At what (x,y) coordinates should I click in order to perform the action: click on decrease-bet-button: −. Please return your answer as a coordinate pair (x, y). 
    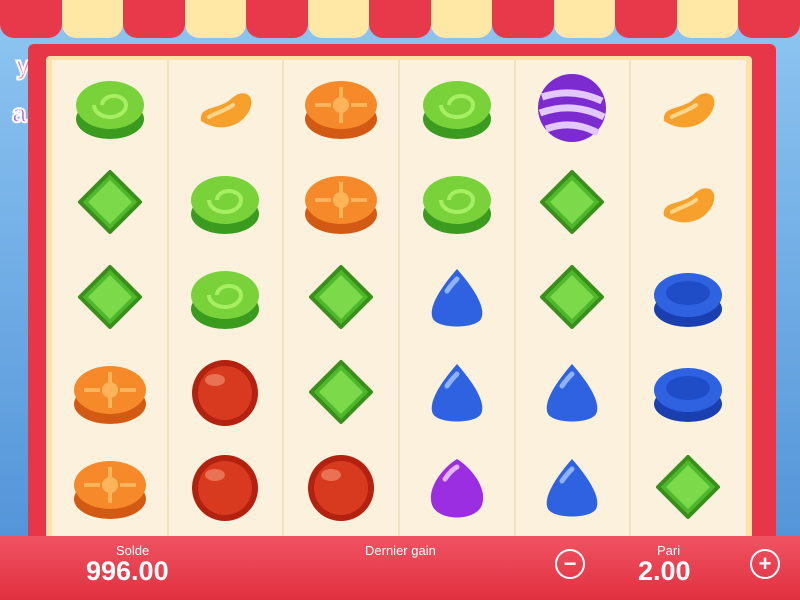
    Looking at the image, I should click on (570, 564).